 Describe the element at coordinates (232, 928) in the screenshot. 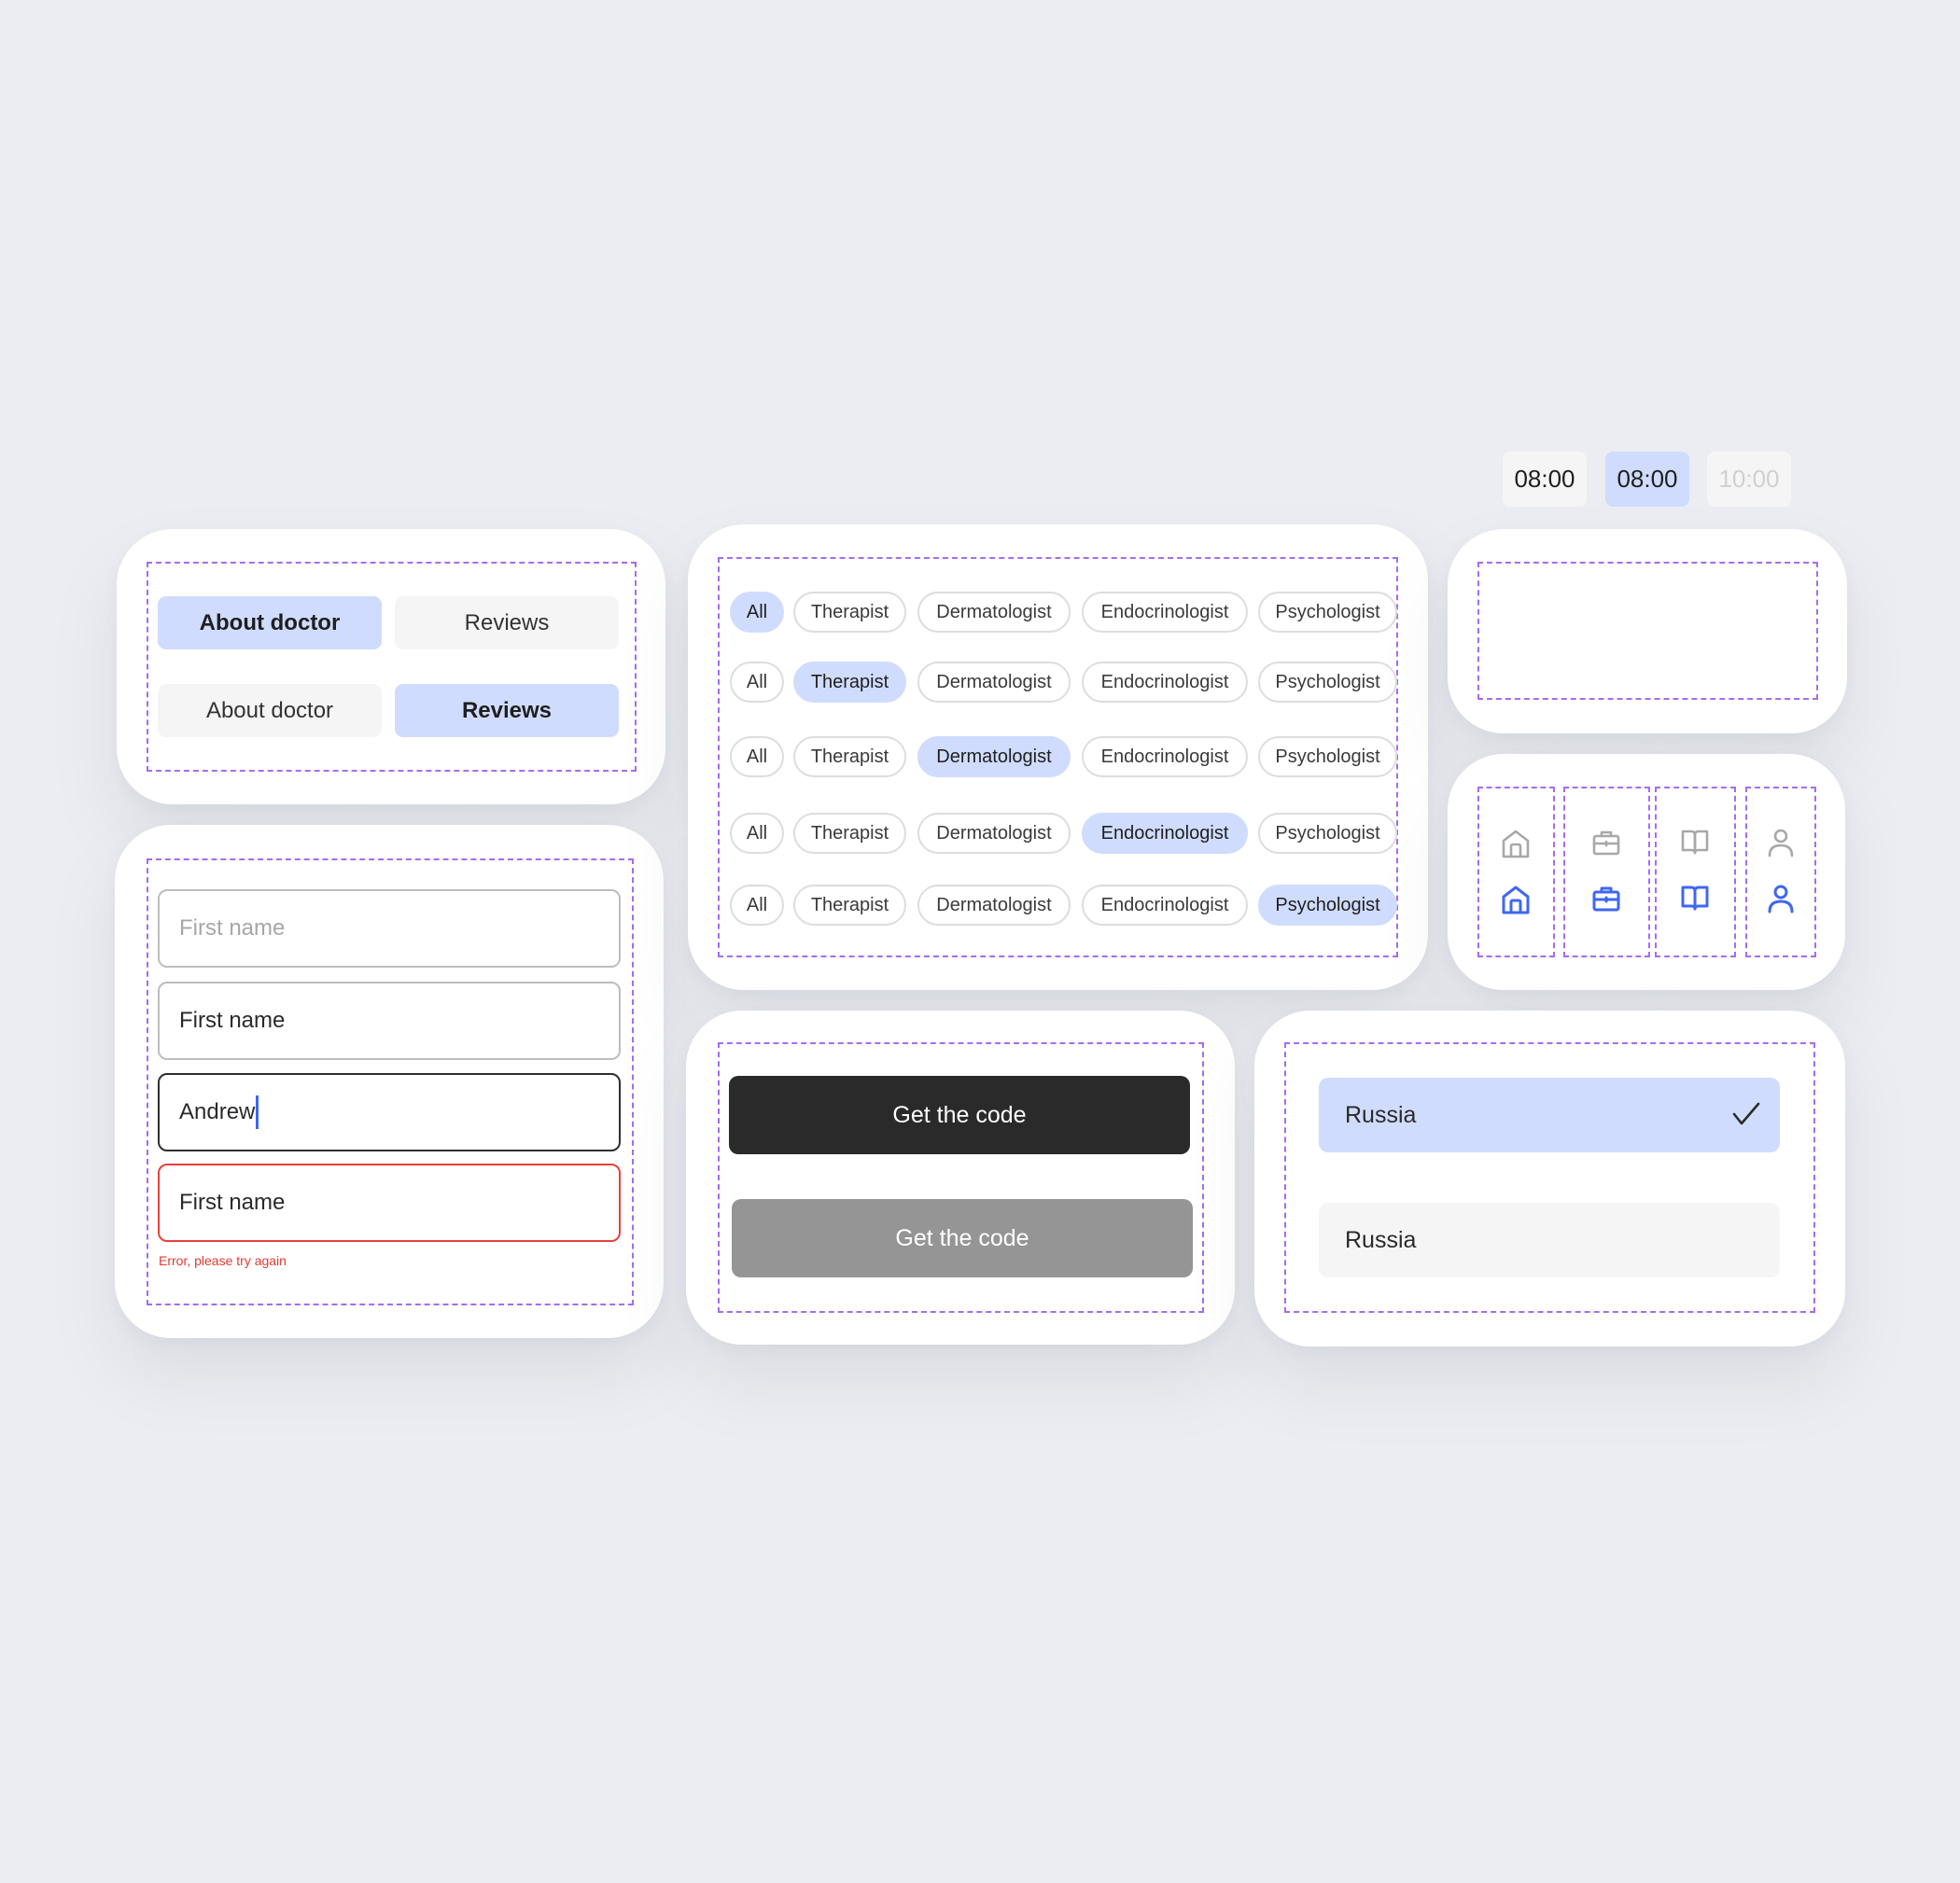

I see `input-placeholder-text: First name` at that location.